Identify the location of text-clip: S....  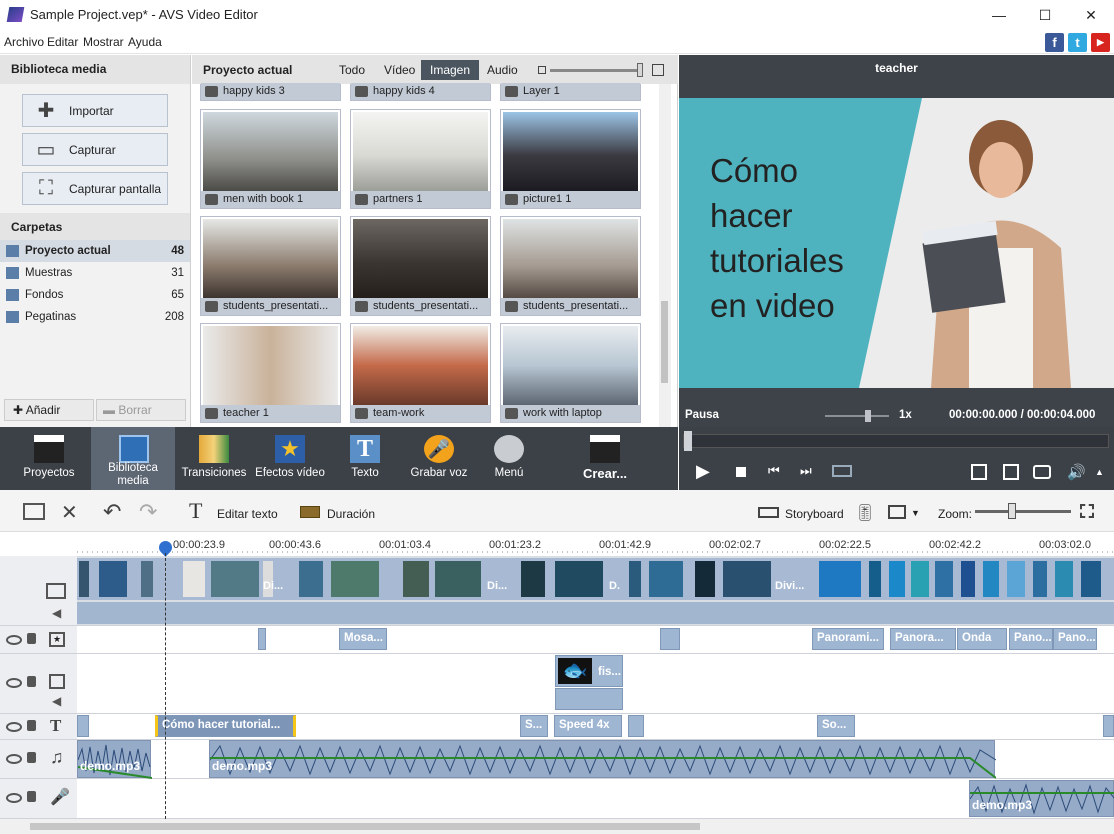
(534, 726).